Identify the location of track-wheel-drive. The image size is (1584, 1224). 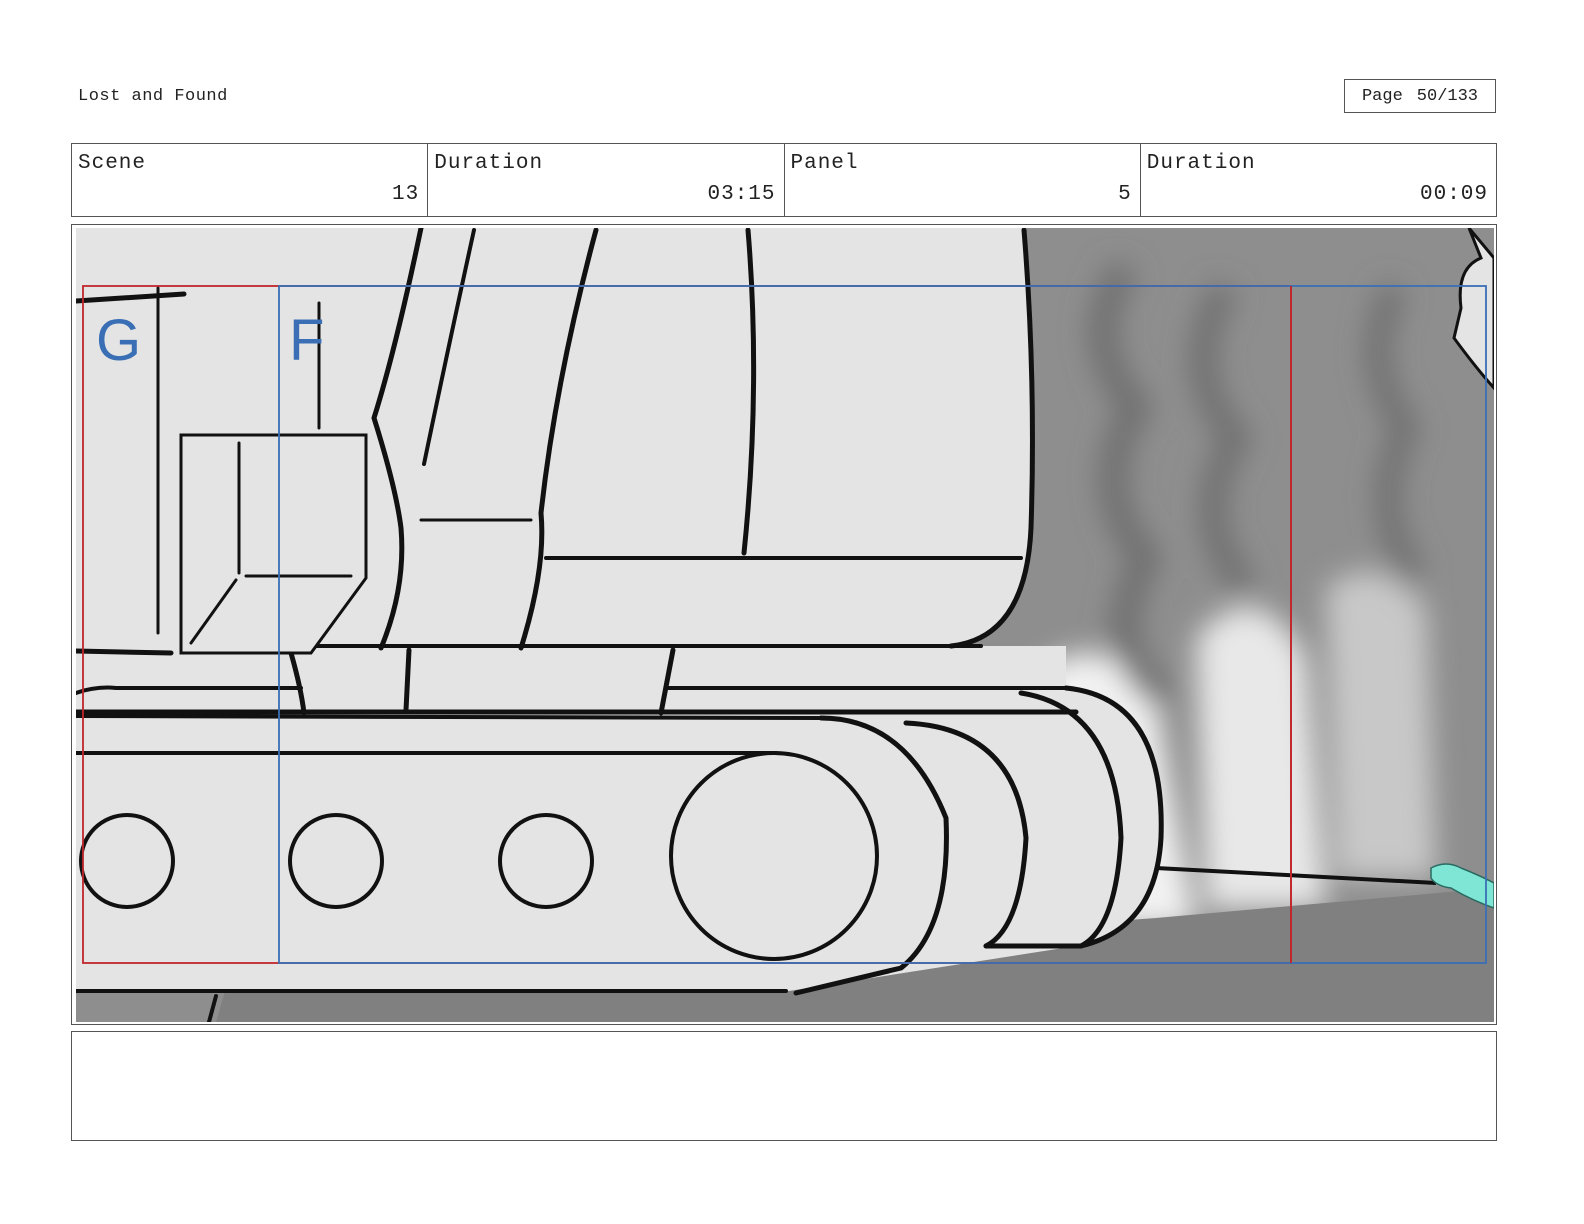
(774, 856).